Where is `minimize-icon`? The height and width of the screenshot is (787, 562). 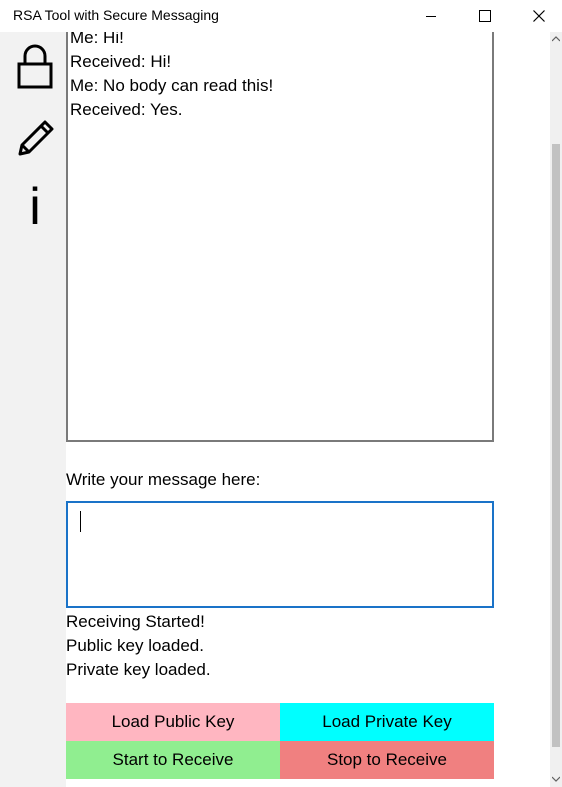 minimize-icon is located at coordinates (431, 16).